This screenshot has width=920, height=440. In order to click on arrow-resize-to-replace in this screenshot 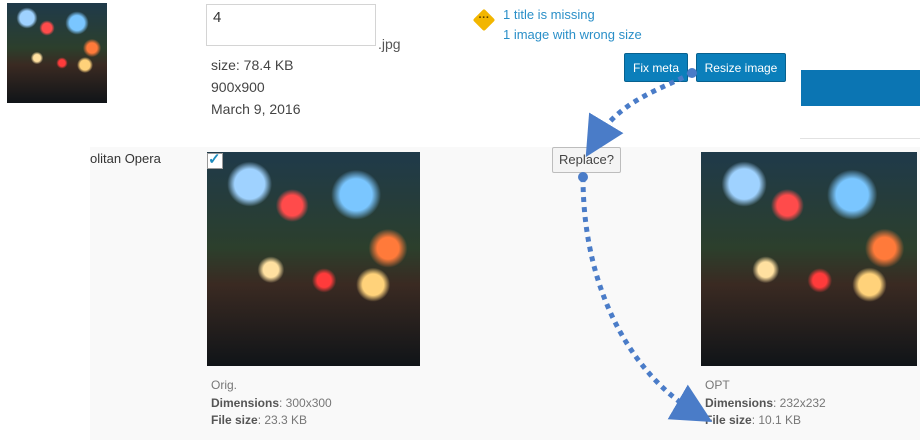, I will do `click(641, 113)`.